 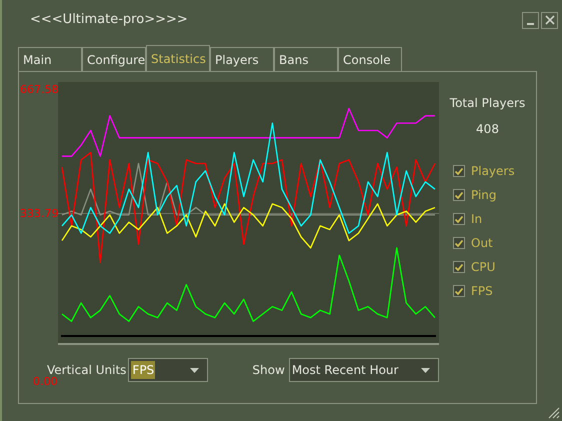 What do you see at coordinates (39, 89) in the screenshot?
I see `axis-label: 667.58` at bounding box center [39, 89].